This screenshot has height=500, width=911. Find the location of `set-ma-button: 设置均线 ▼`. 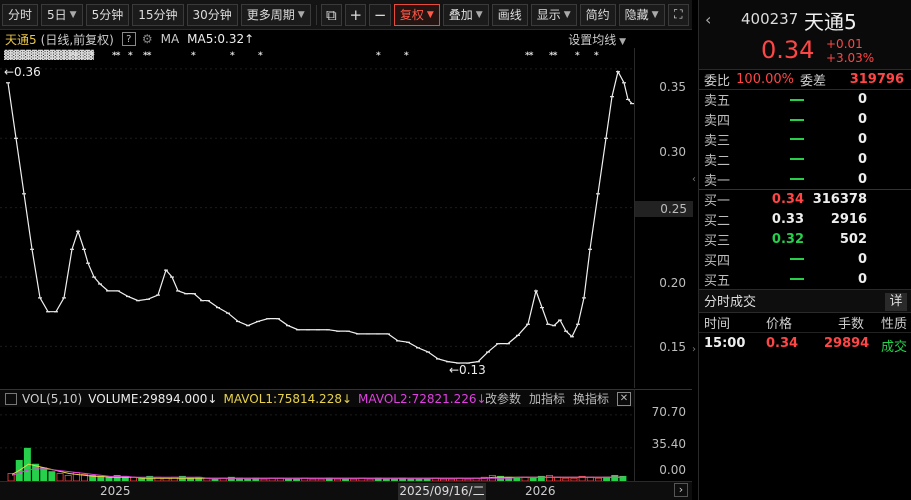

set-ma-button: 设置均线 ▼ is located at coordinates (597, 39).